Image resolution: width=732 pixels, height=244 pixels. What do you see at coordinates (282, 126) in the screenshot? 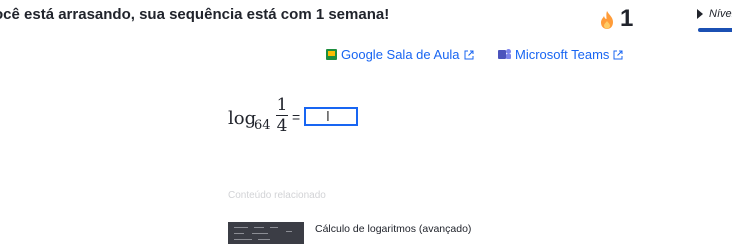
I see `fraction-denominator: 4` at bounding box center [282, 126].